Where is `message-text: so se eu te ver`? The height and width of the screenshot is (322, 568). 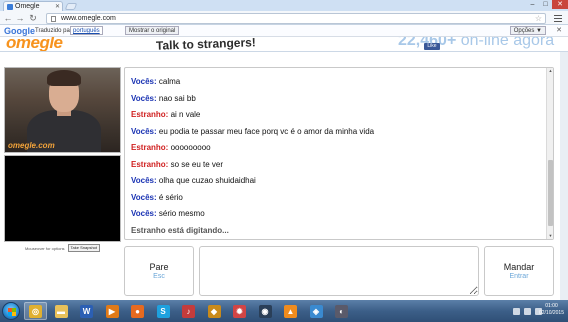 message-text: so se eu te ver is located at coordinates (196, 164).